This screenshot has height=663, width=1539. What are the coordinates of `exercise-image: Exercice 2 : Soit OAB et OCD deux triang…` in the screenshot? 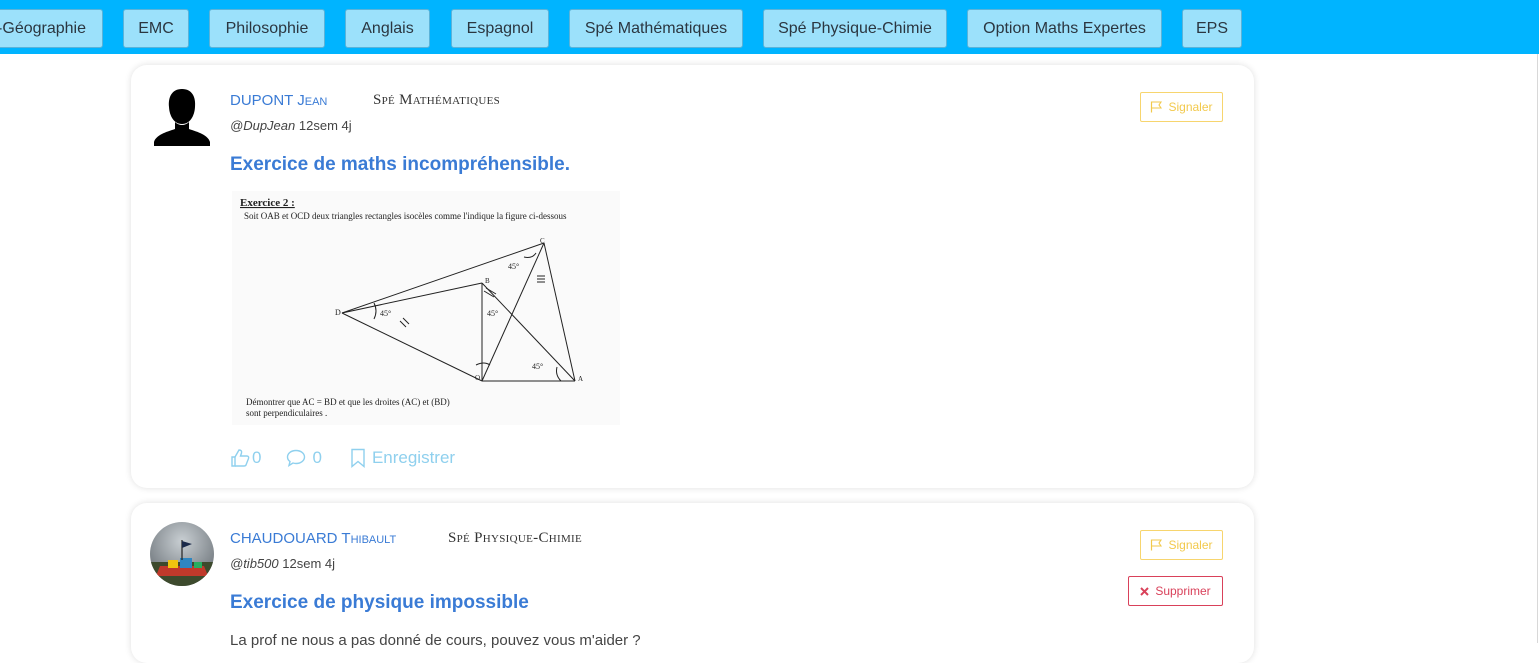 It's located at (426, 308).